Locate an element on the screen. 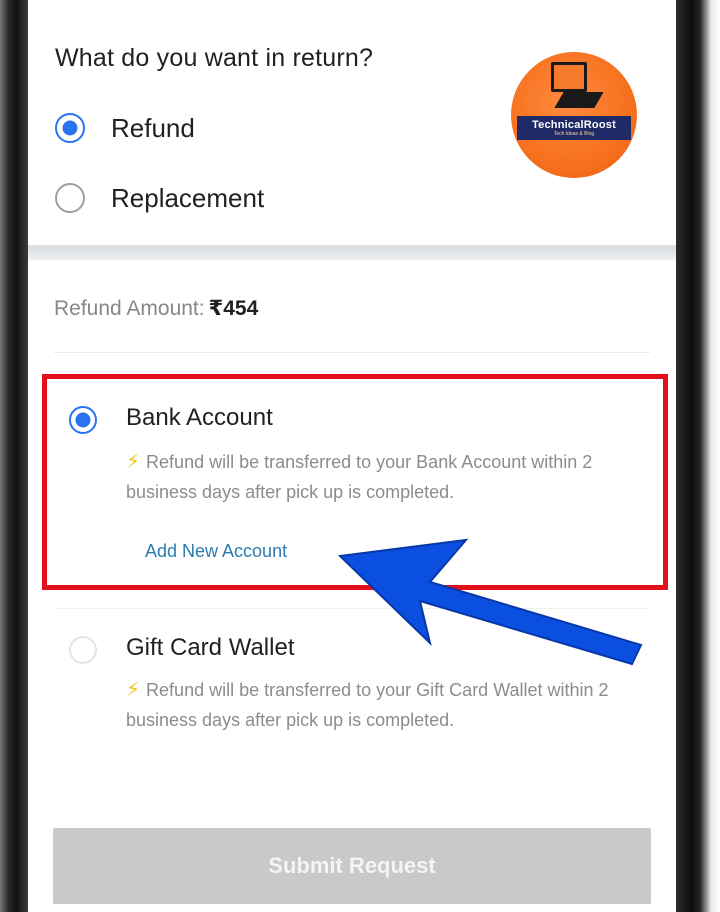 This screenshot has height=912, width=720. option-separator is located at coordinates (352, 608).